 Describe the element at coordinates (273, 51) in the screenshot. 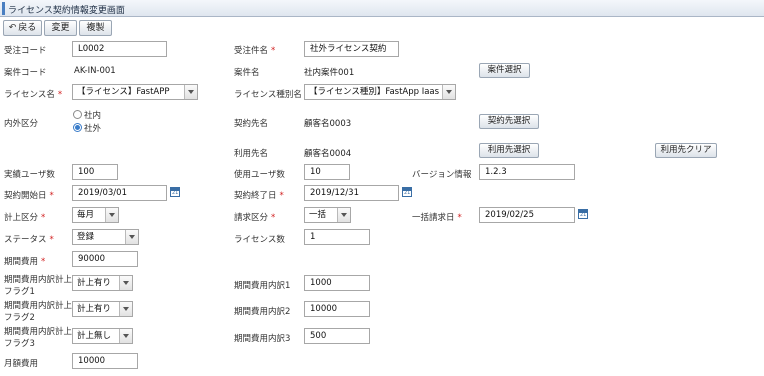

I see `required-mark: *` at that location.